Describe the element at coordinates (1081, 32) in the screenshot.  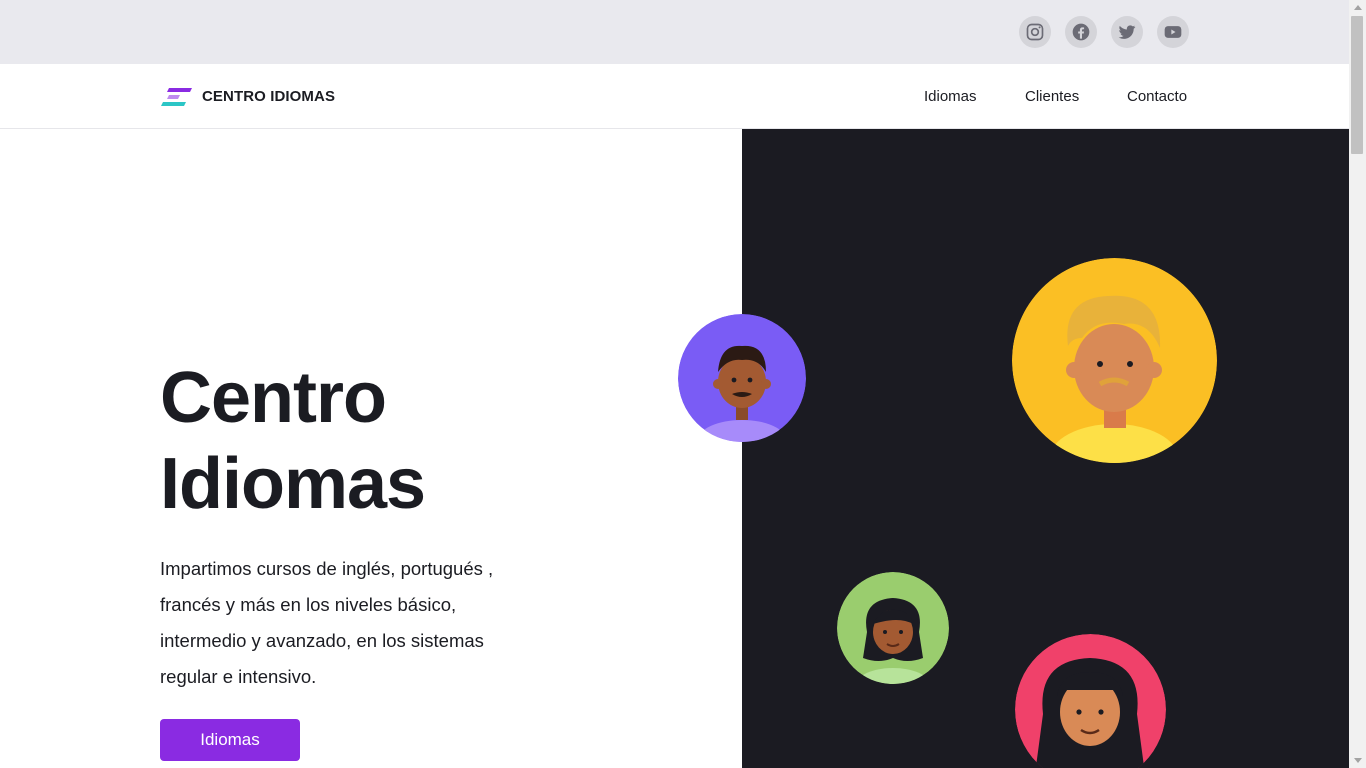
I see `facebook-icon` at that location.